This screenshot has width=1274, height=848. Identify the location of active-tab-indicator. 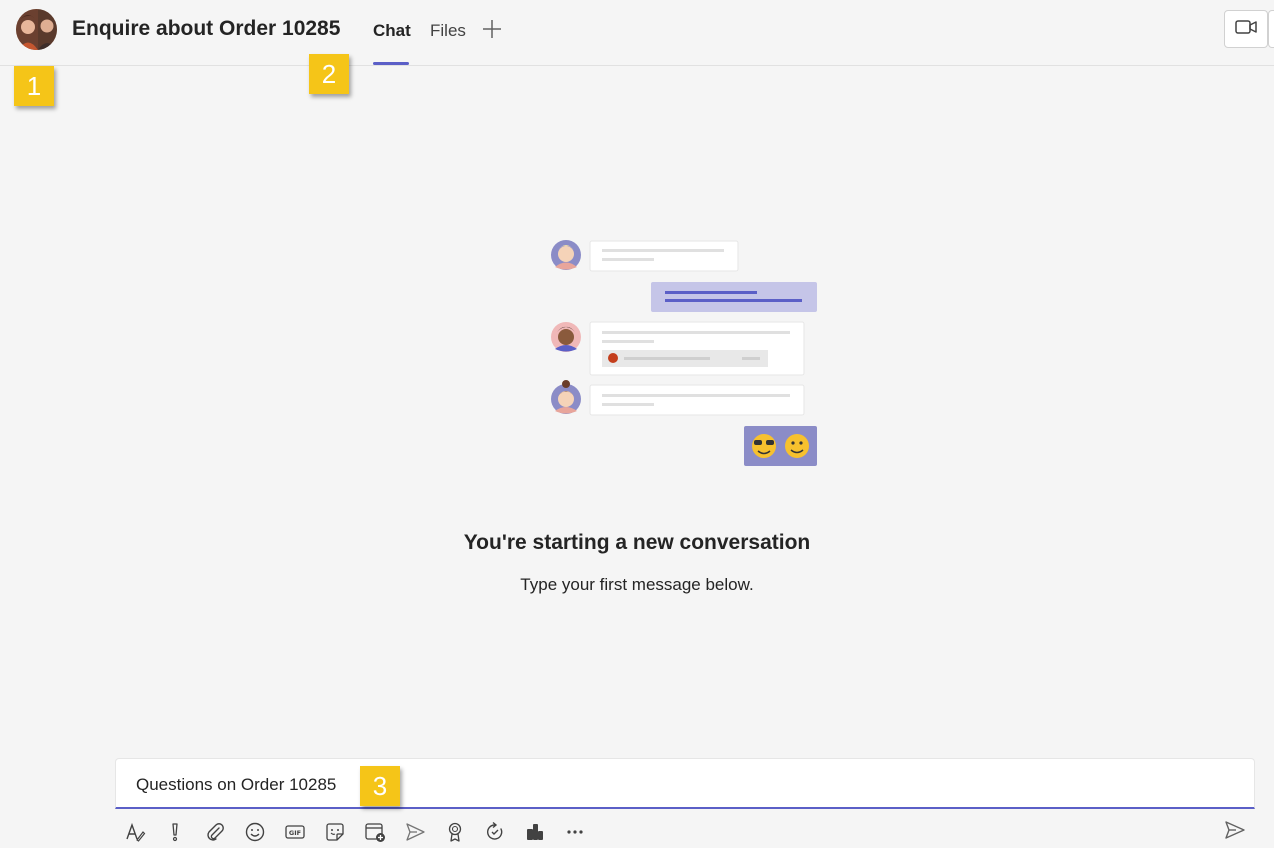
(391, 63).